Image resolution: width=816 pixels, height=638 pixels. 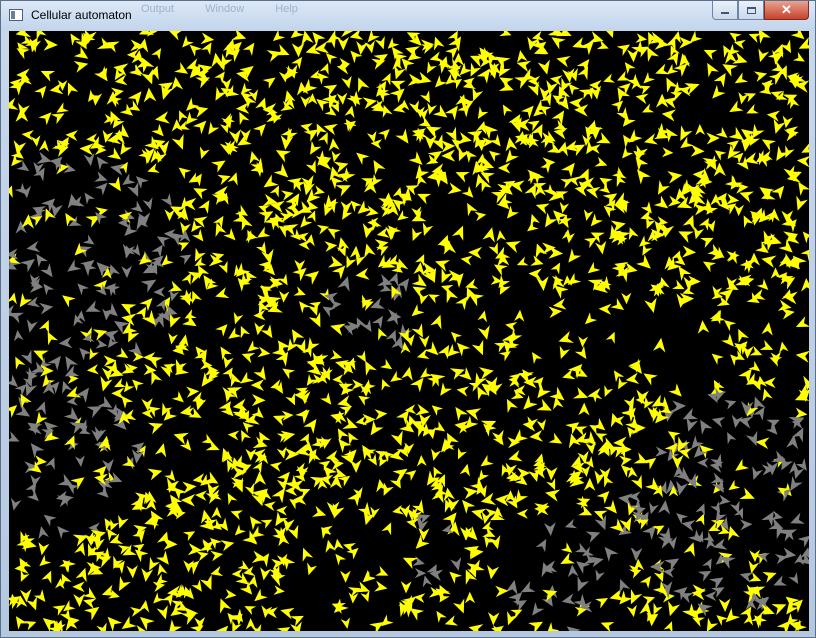 I want to click on title-bar: Cellular automaton Output Window Help ✕, so click(x=408, y=16).